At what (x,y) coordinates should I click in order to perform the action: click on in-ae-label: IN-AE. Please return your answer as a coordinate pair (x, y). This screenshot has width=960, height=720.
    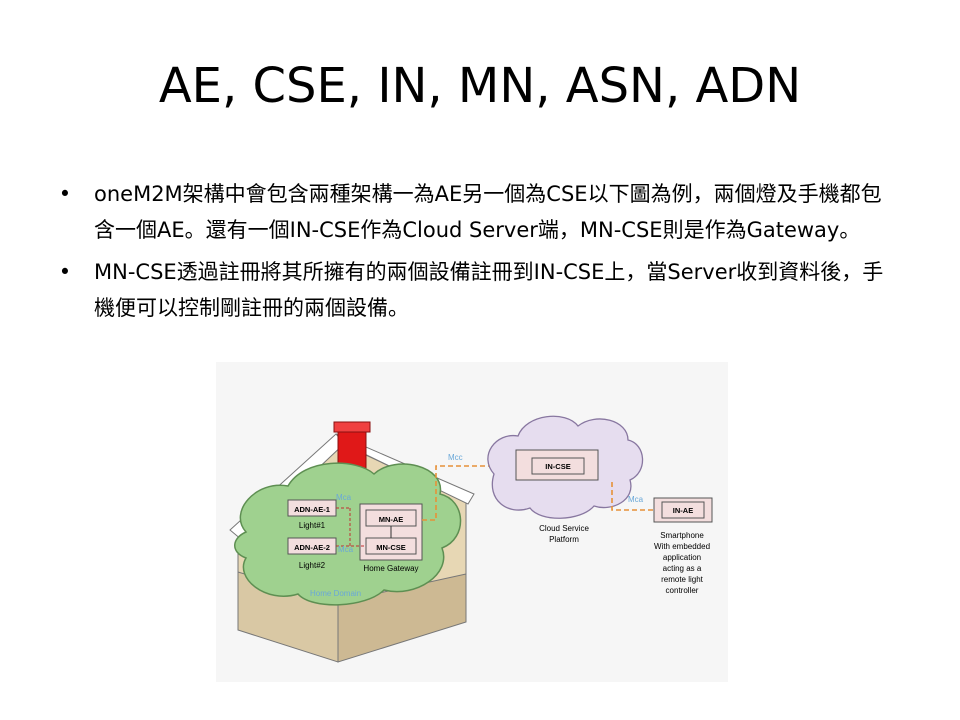
    Looking at the image, I should click on (683, 510).